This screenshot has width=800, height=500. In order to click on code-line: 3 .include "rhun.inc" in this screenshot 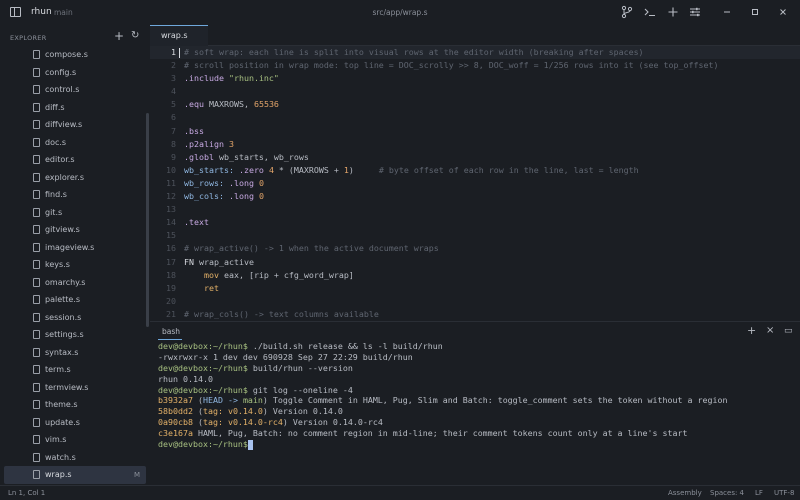, I will do `click(475, 78)`.